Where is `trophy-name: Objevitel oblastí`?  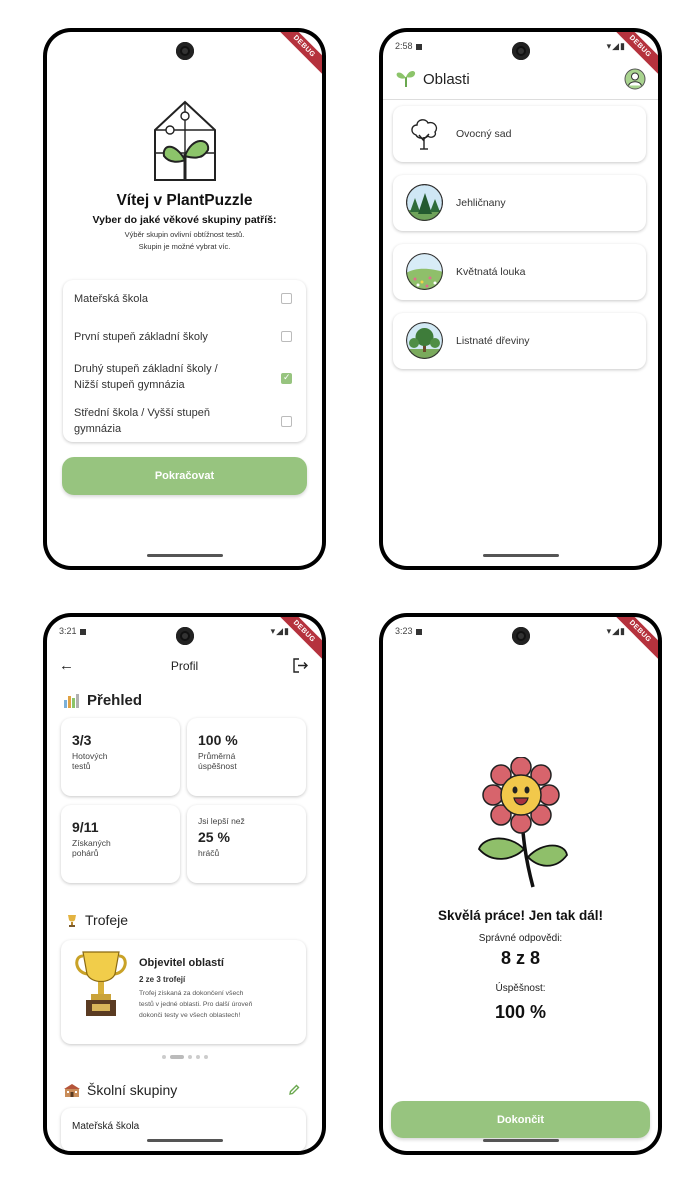 trophy-name: Objevitel oblastí is located at coordinates (181, 963).